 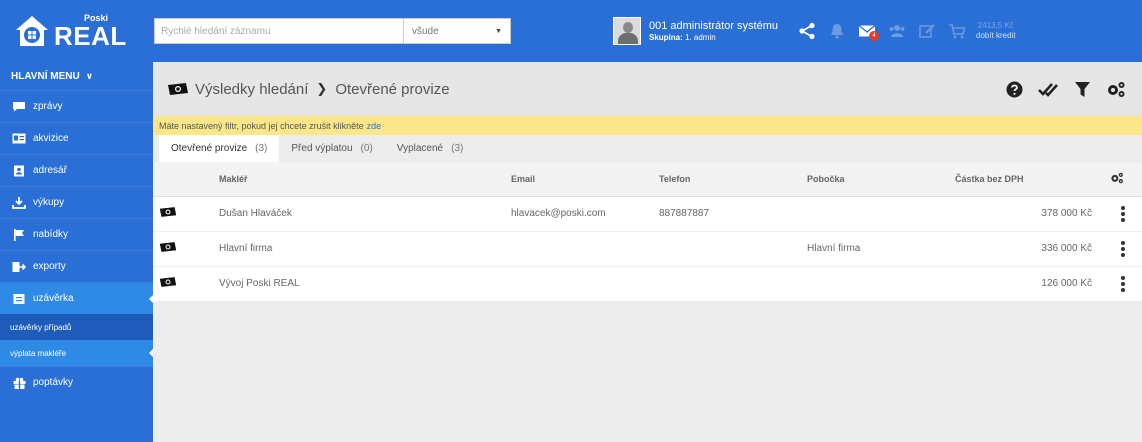 I want to click on tab-label: Před výplatou, so click(x=322, y=148).